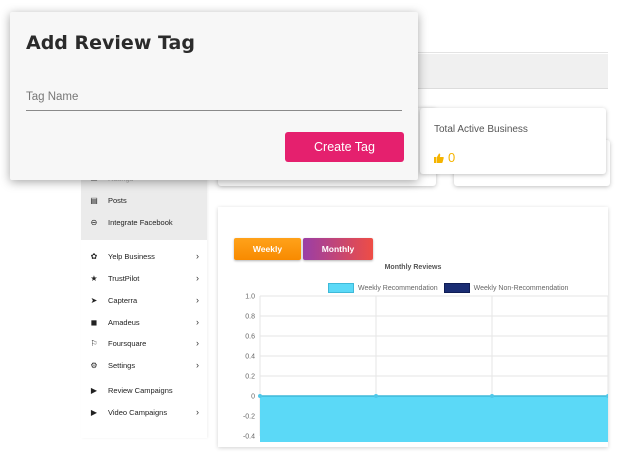 The width and height of the screenshot is (624, 452). I want to click on sidebar-item-video-campaigns: ▶ Video Campaigns ›, so click(145, 412).